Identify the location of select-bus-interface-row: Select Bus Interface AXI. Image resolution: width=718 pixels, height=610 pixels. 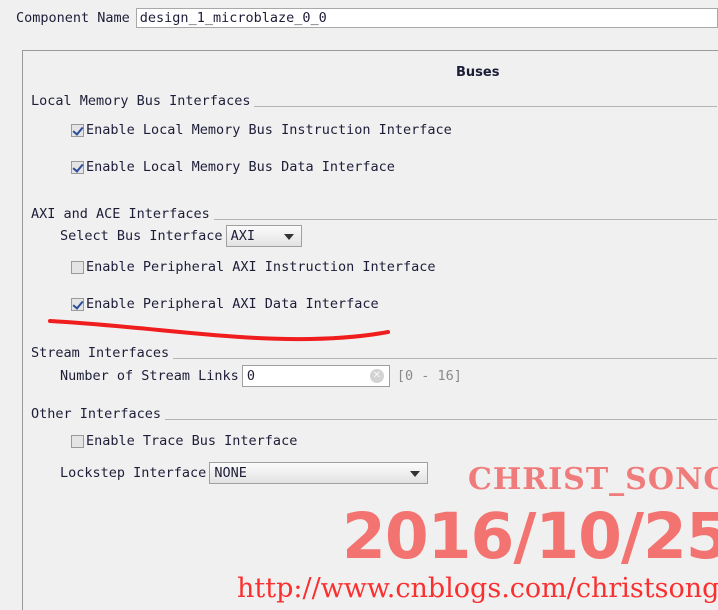
(181, 236).